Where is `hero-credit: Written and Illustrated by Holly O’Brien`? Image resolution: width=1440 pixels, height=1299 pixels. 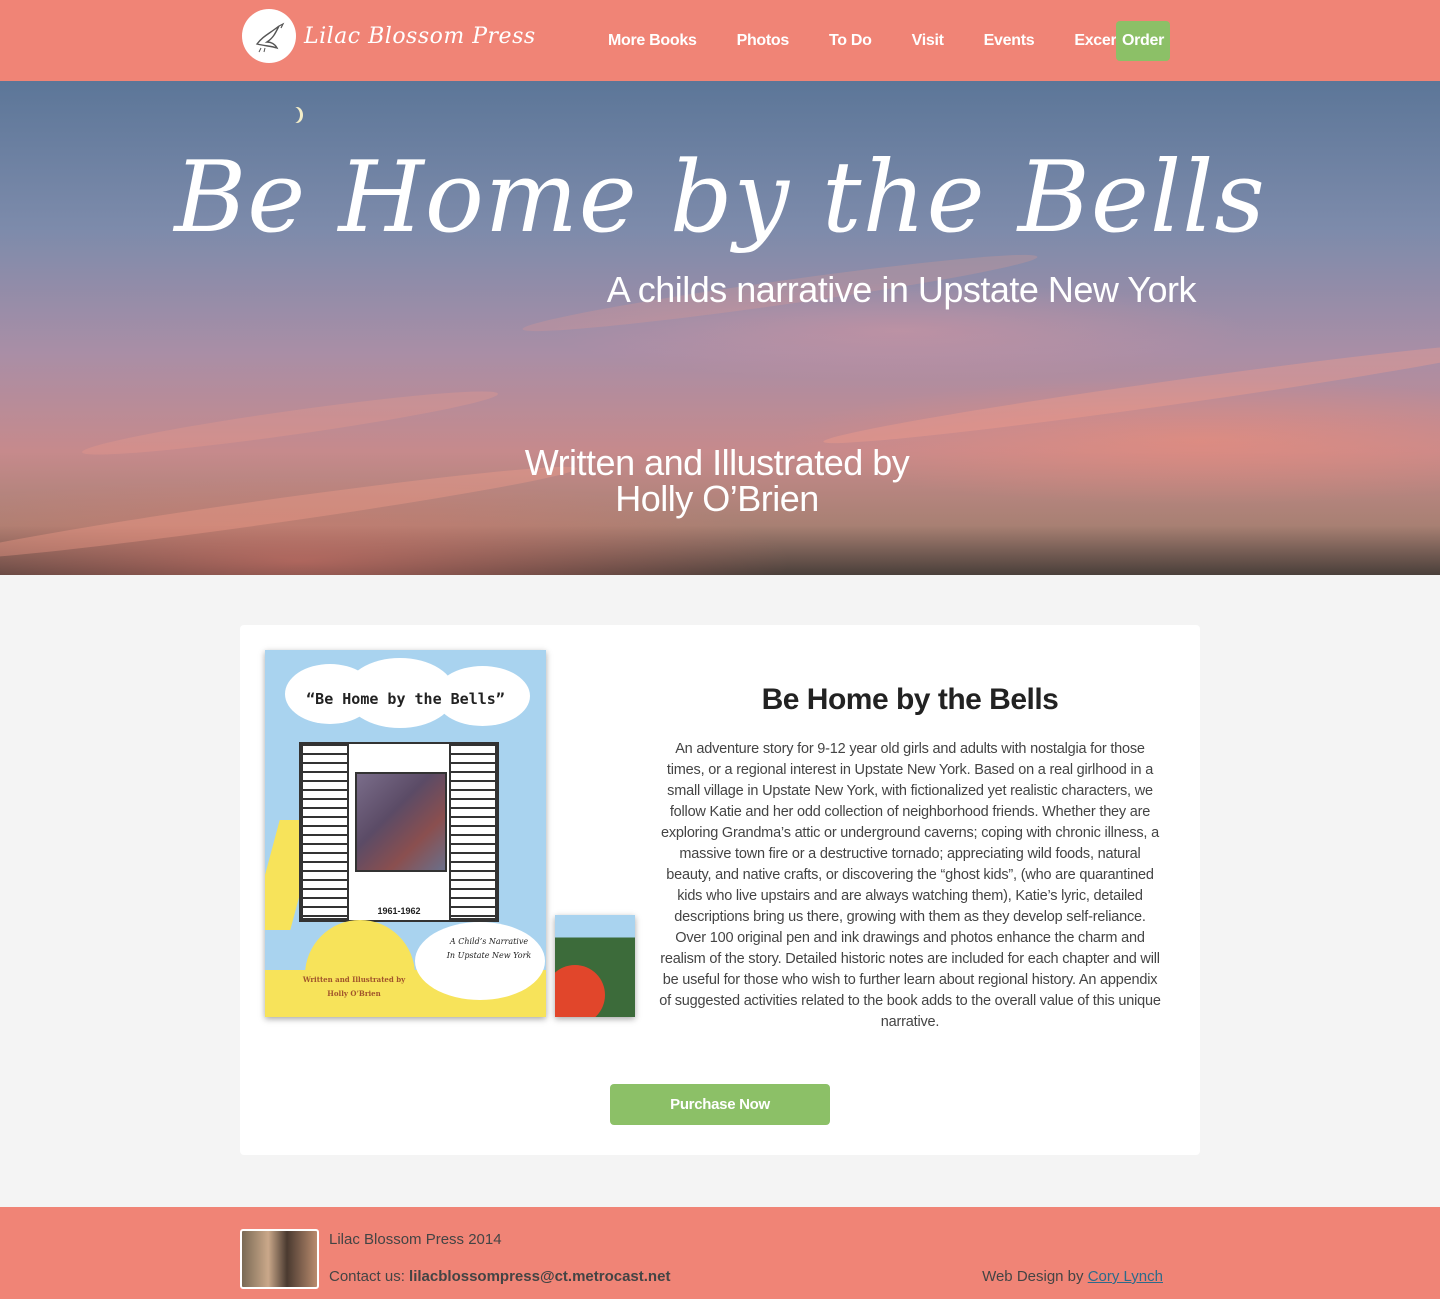
hero-credit: Written and Illustrated by Holly O’Brien is located at coordinates (717, 481).